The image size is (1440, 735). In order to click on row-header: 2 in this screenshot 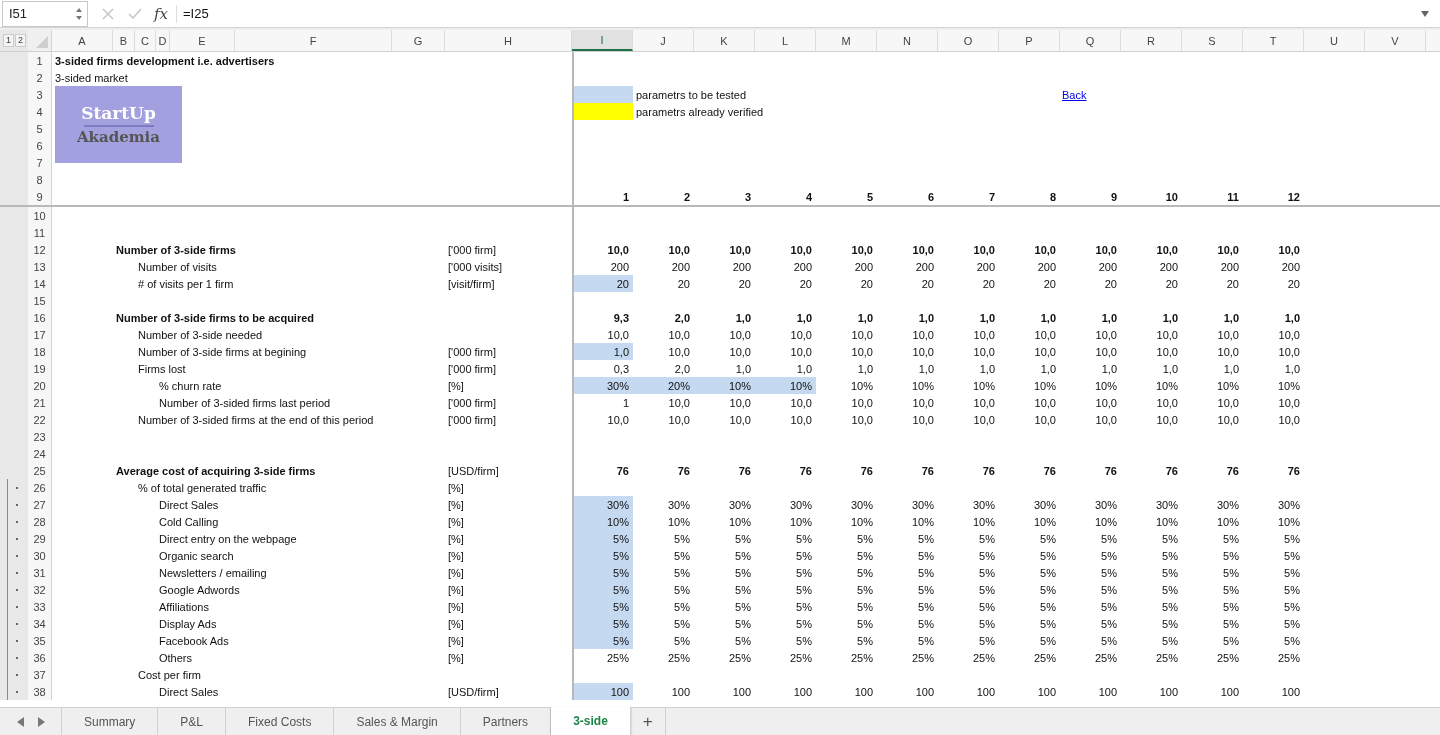, I will do `click(40, 77)`.